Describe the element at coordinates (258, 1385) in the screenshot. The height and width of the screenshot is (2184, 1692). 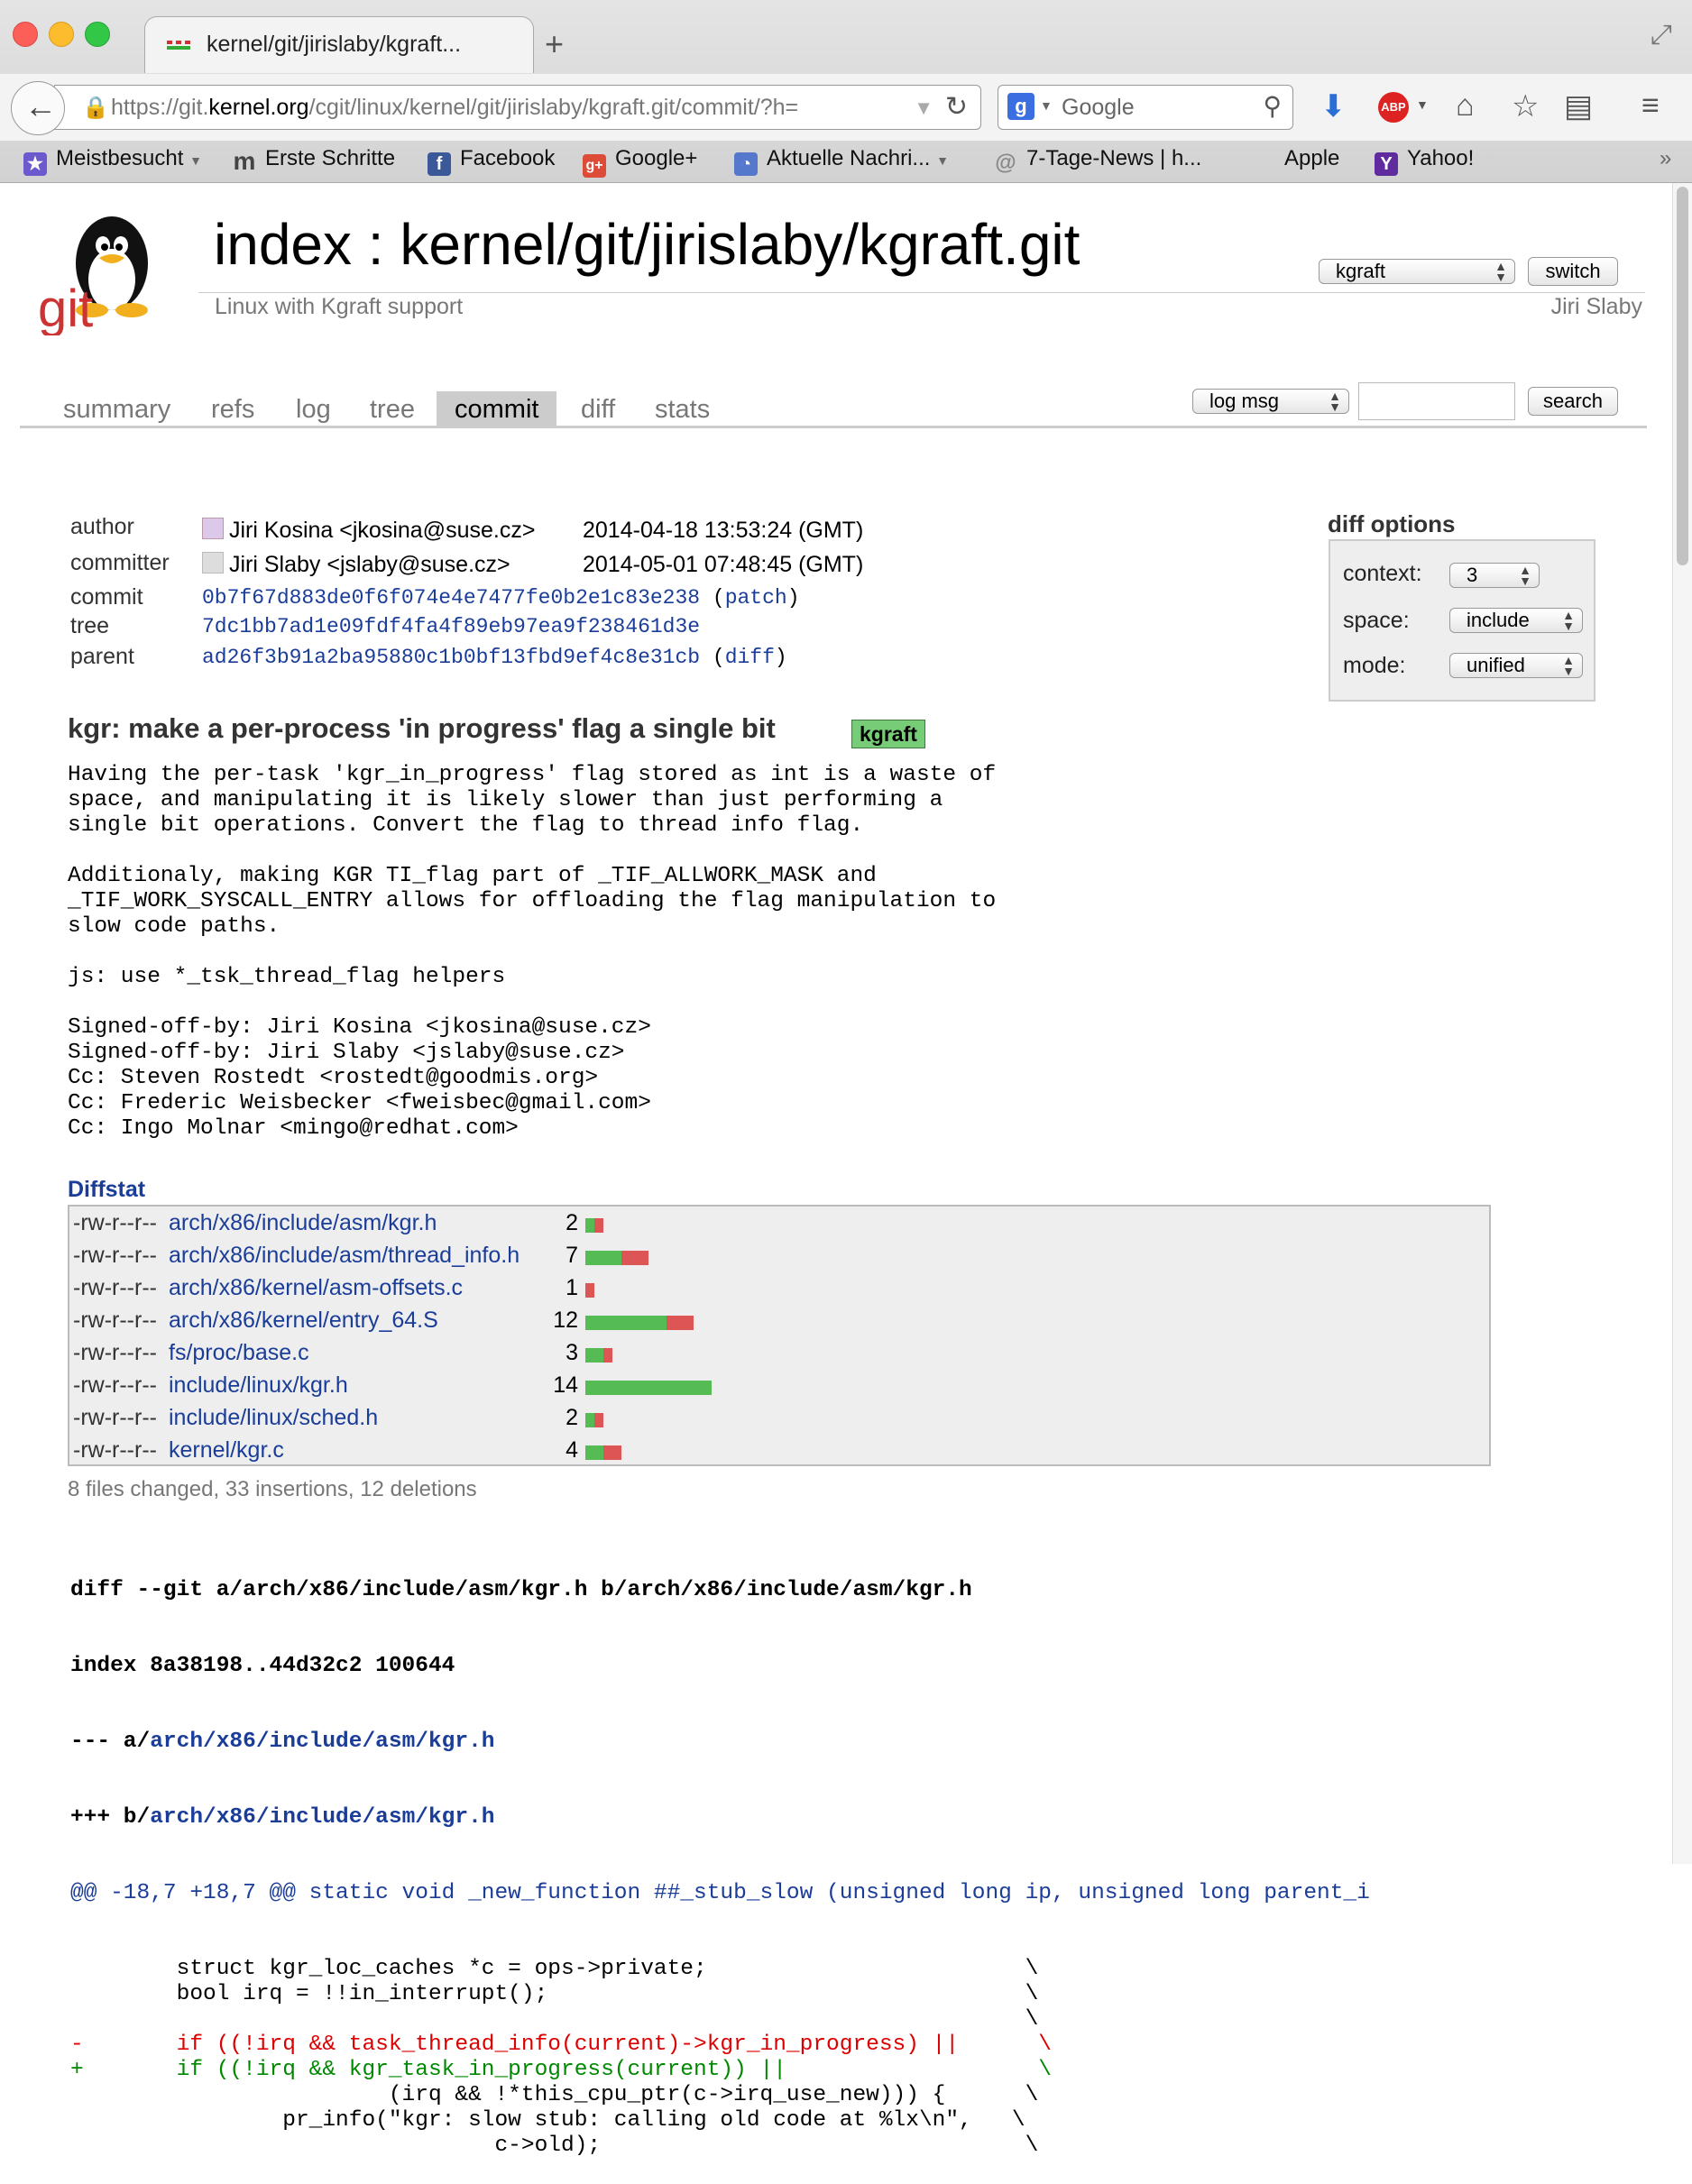
I see `diffstat-file-link: include/linux/kgr.h` at that location.